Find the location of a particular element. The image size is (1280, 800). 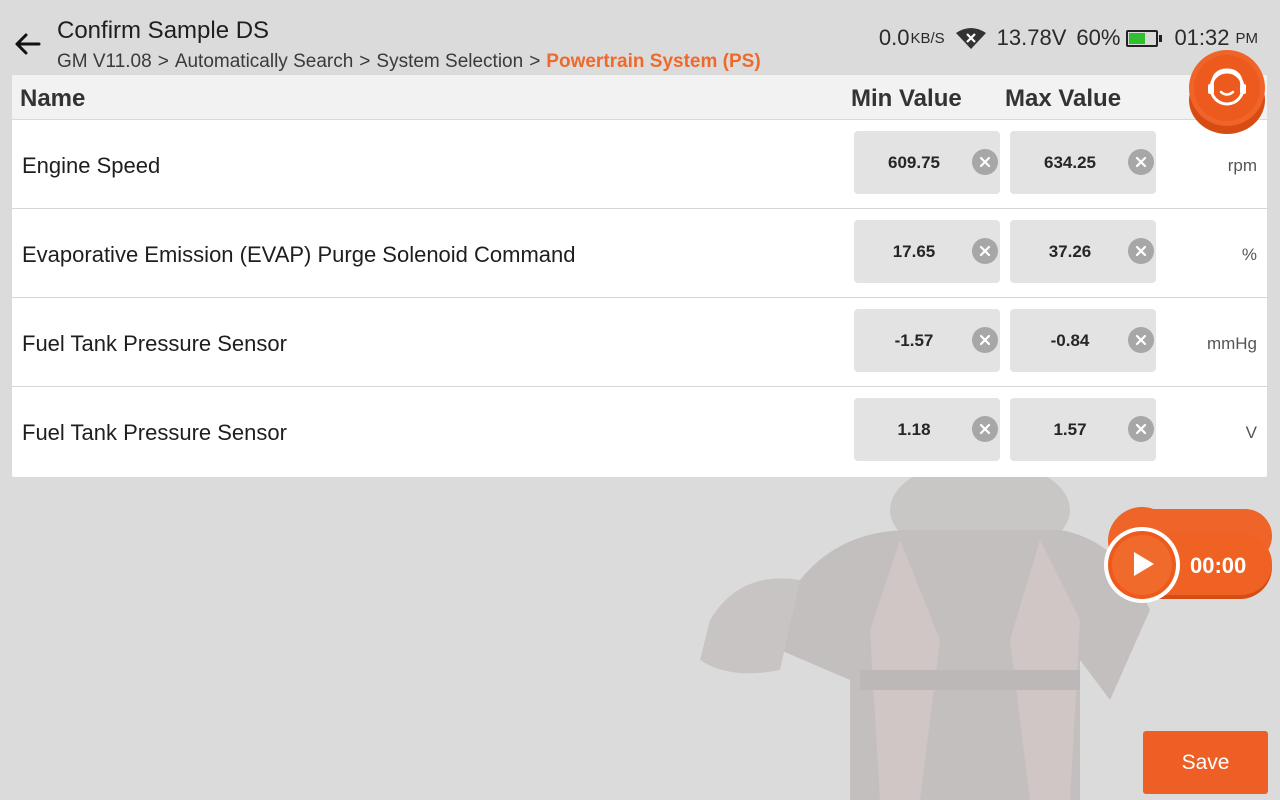

max-value-text: -0.84 is located at coordinates (1070, 340).